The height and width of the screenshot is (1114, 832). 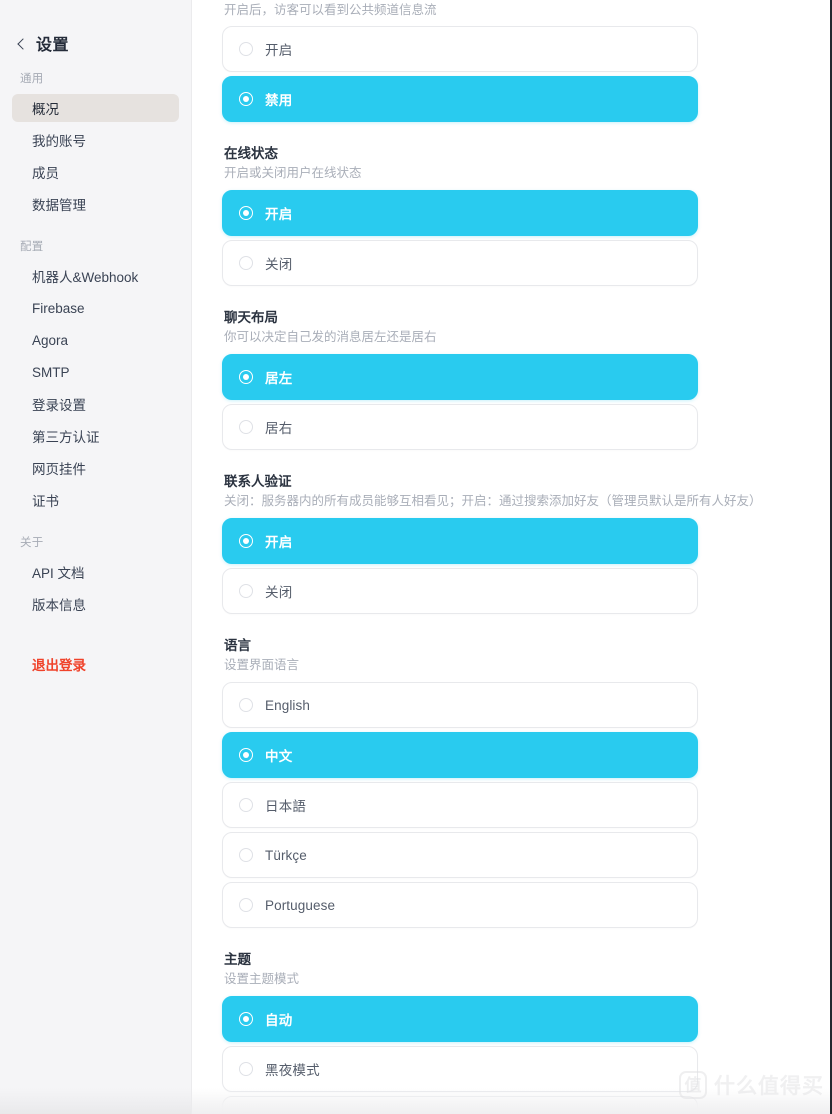 I want to click on sidebar-group-label: 关于, so click(x=32, y=543).